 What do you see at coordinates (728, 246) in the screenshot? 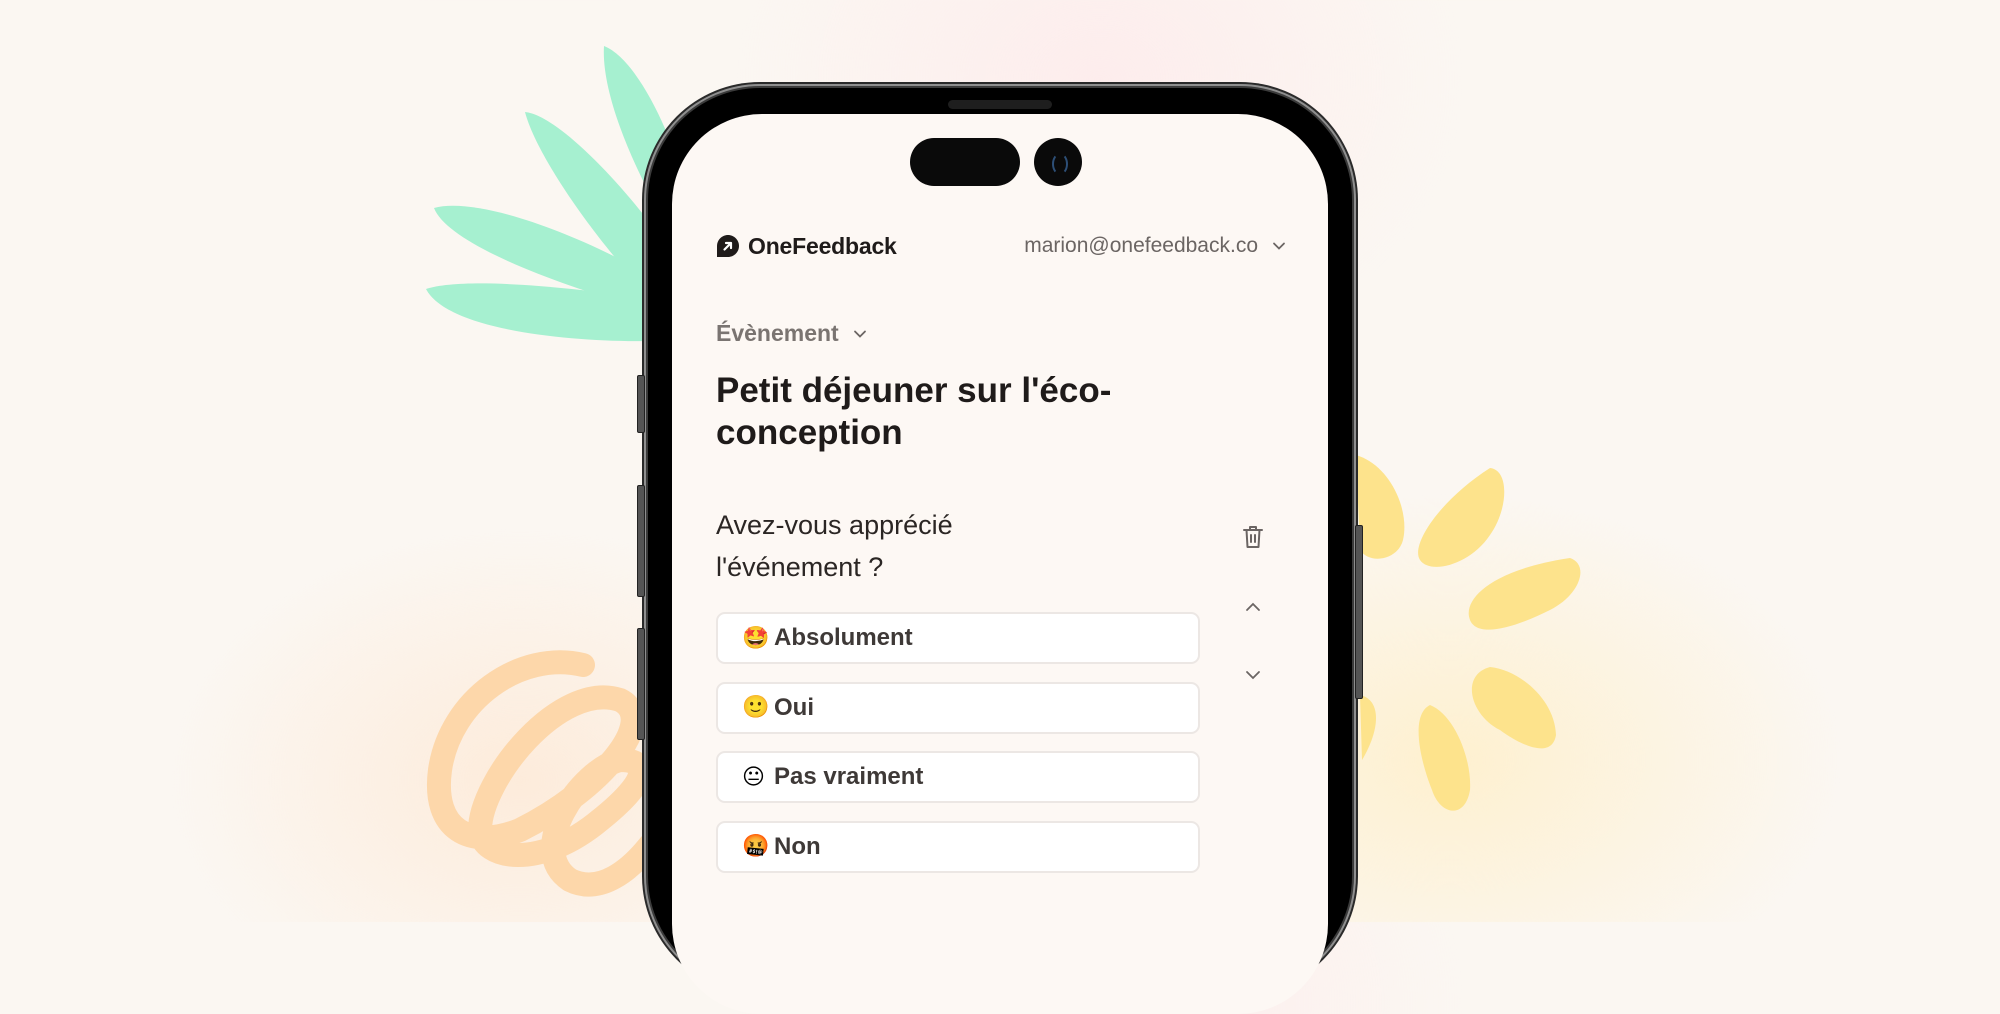
I see `arrow-up-right-bubble-icon` at bounding box center [728, 246].